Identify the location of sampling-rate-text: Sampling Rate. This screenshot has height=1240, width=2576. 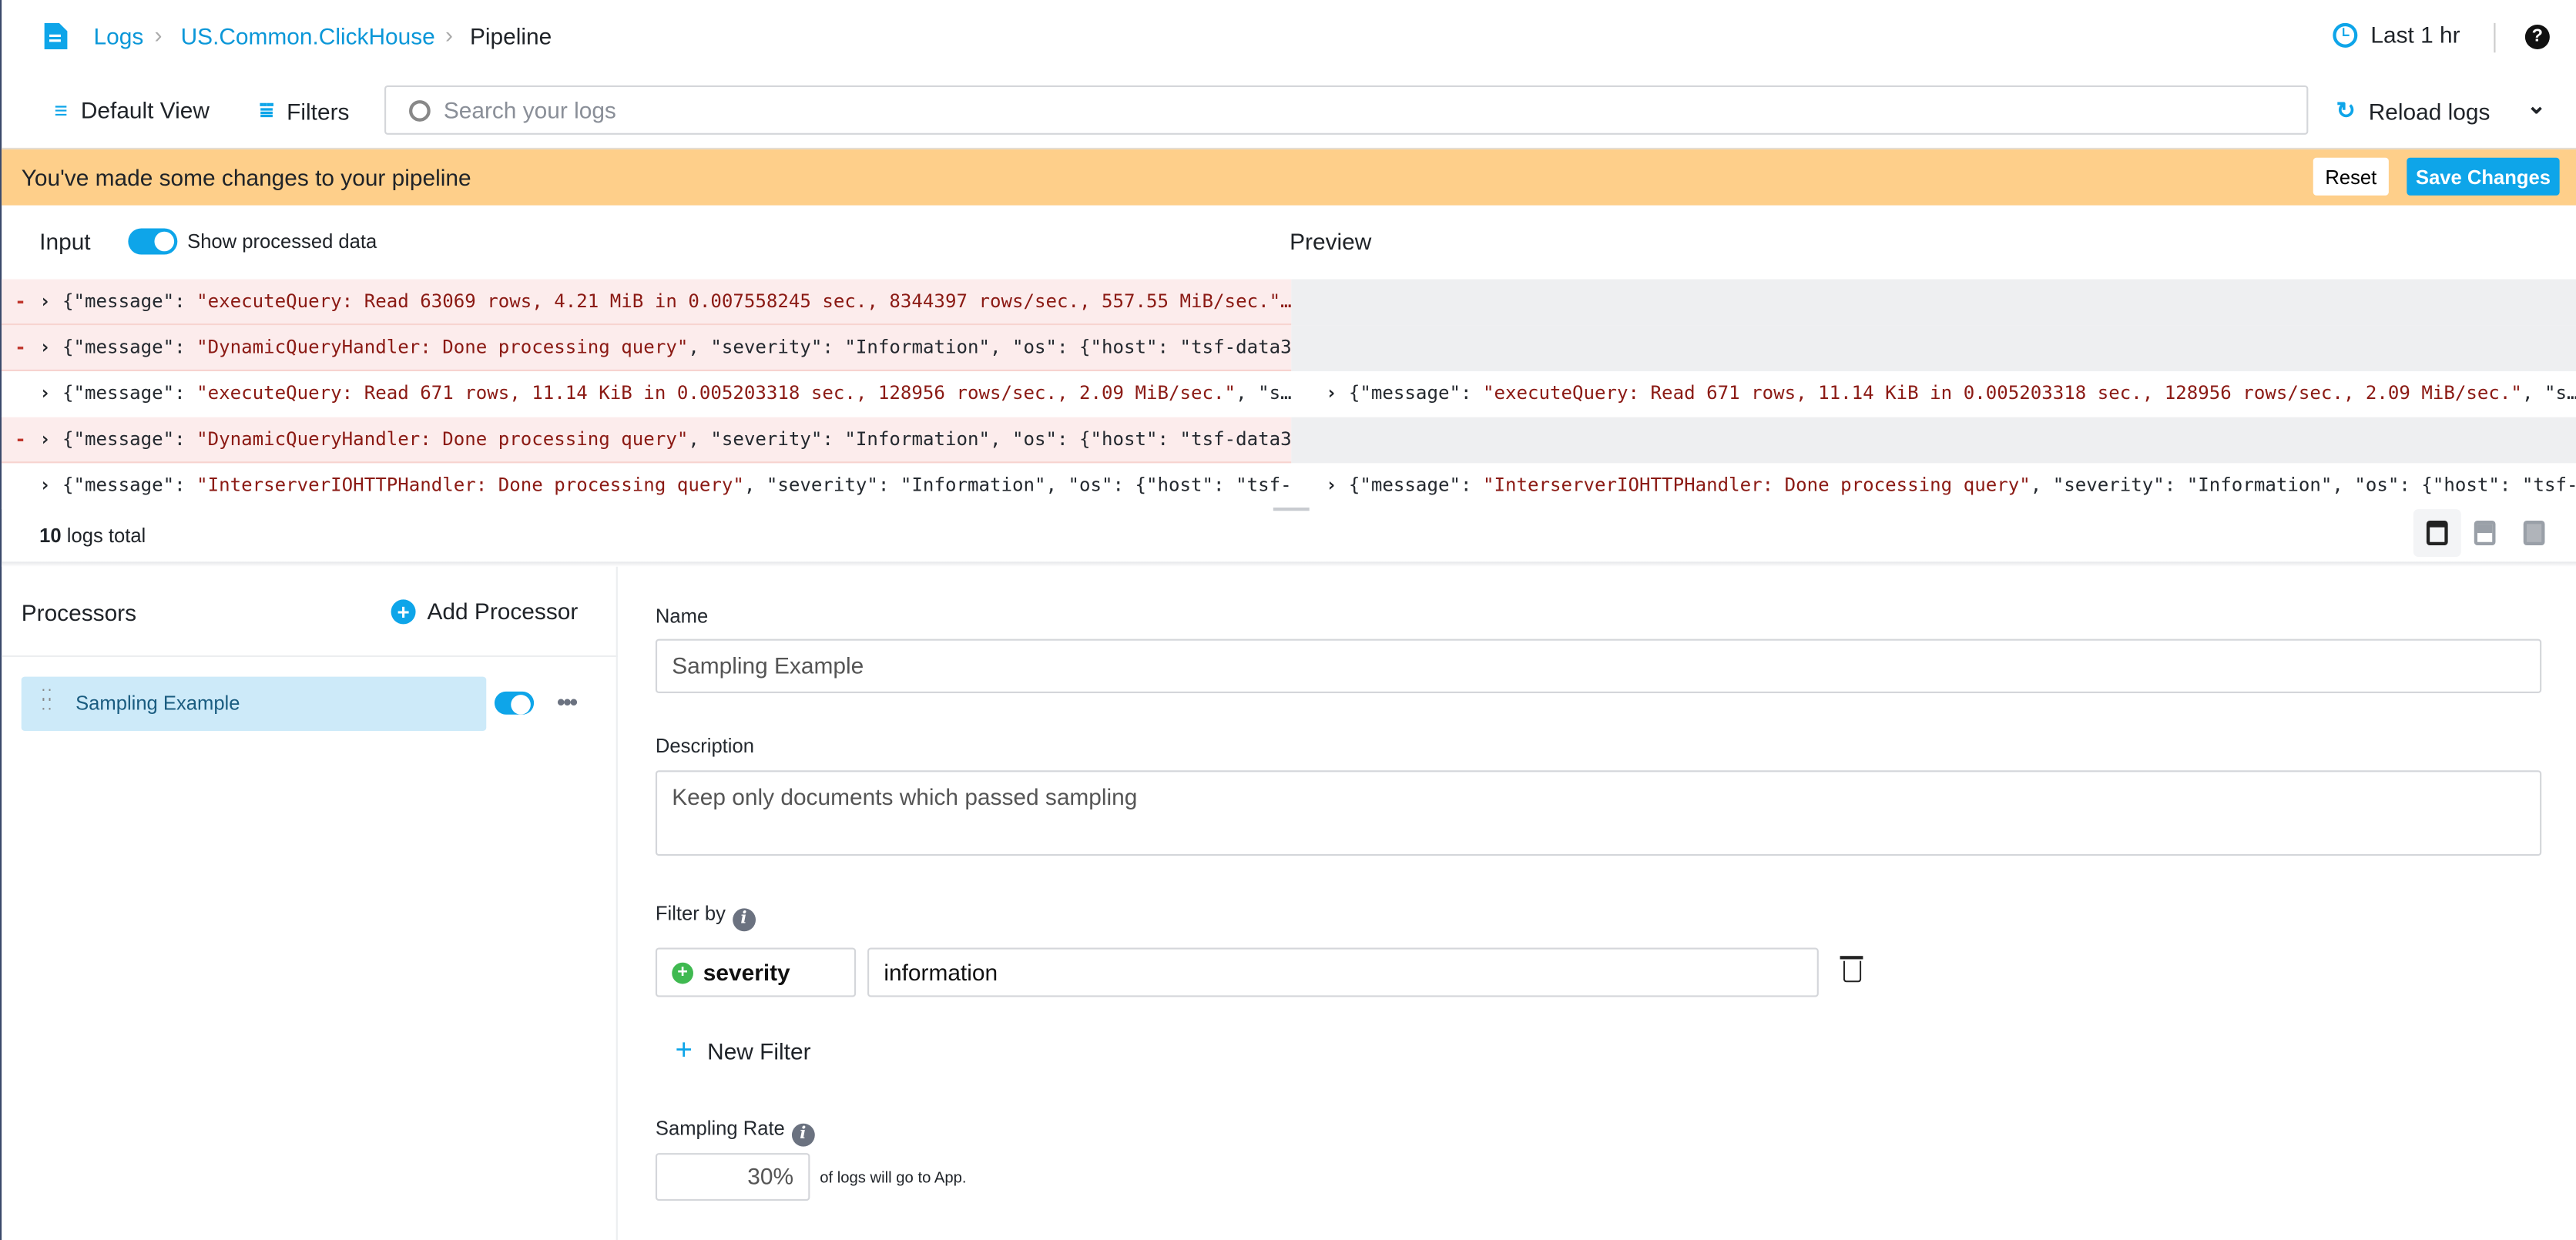
(720, 1129).